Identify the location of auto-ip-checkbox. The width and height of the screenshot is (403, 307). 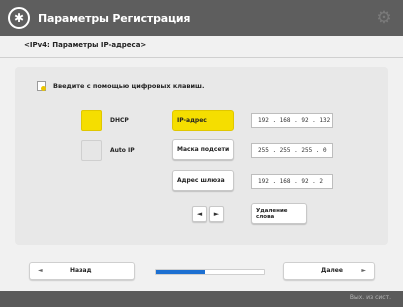
(91, 150).